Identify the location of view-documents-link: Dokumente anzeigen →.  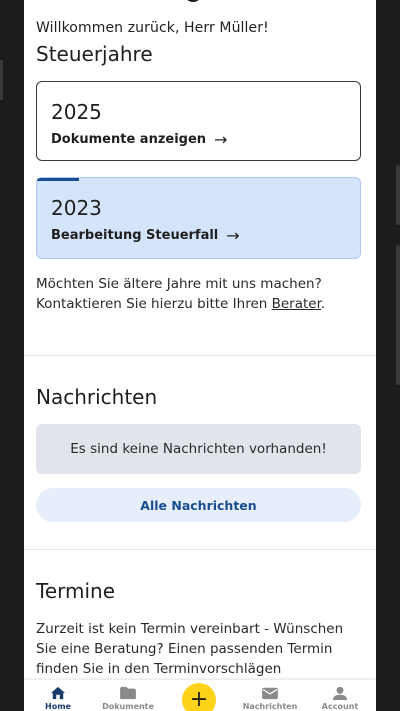
(139, 139).